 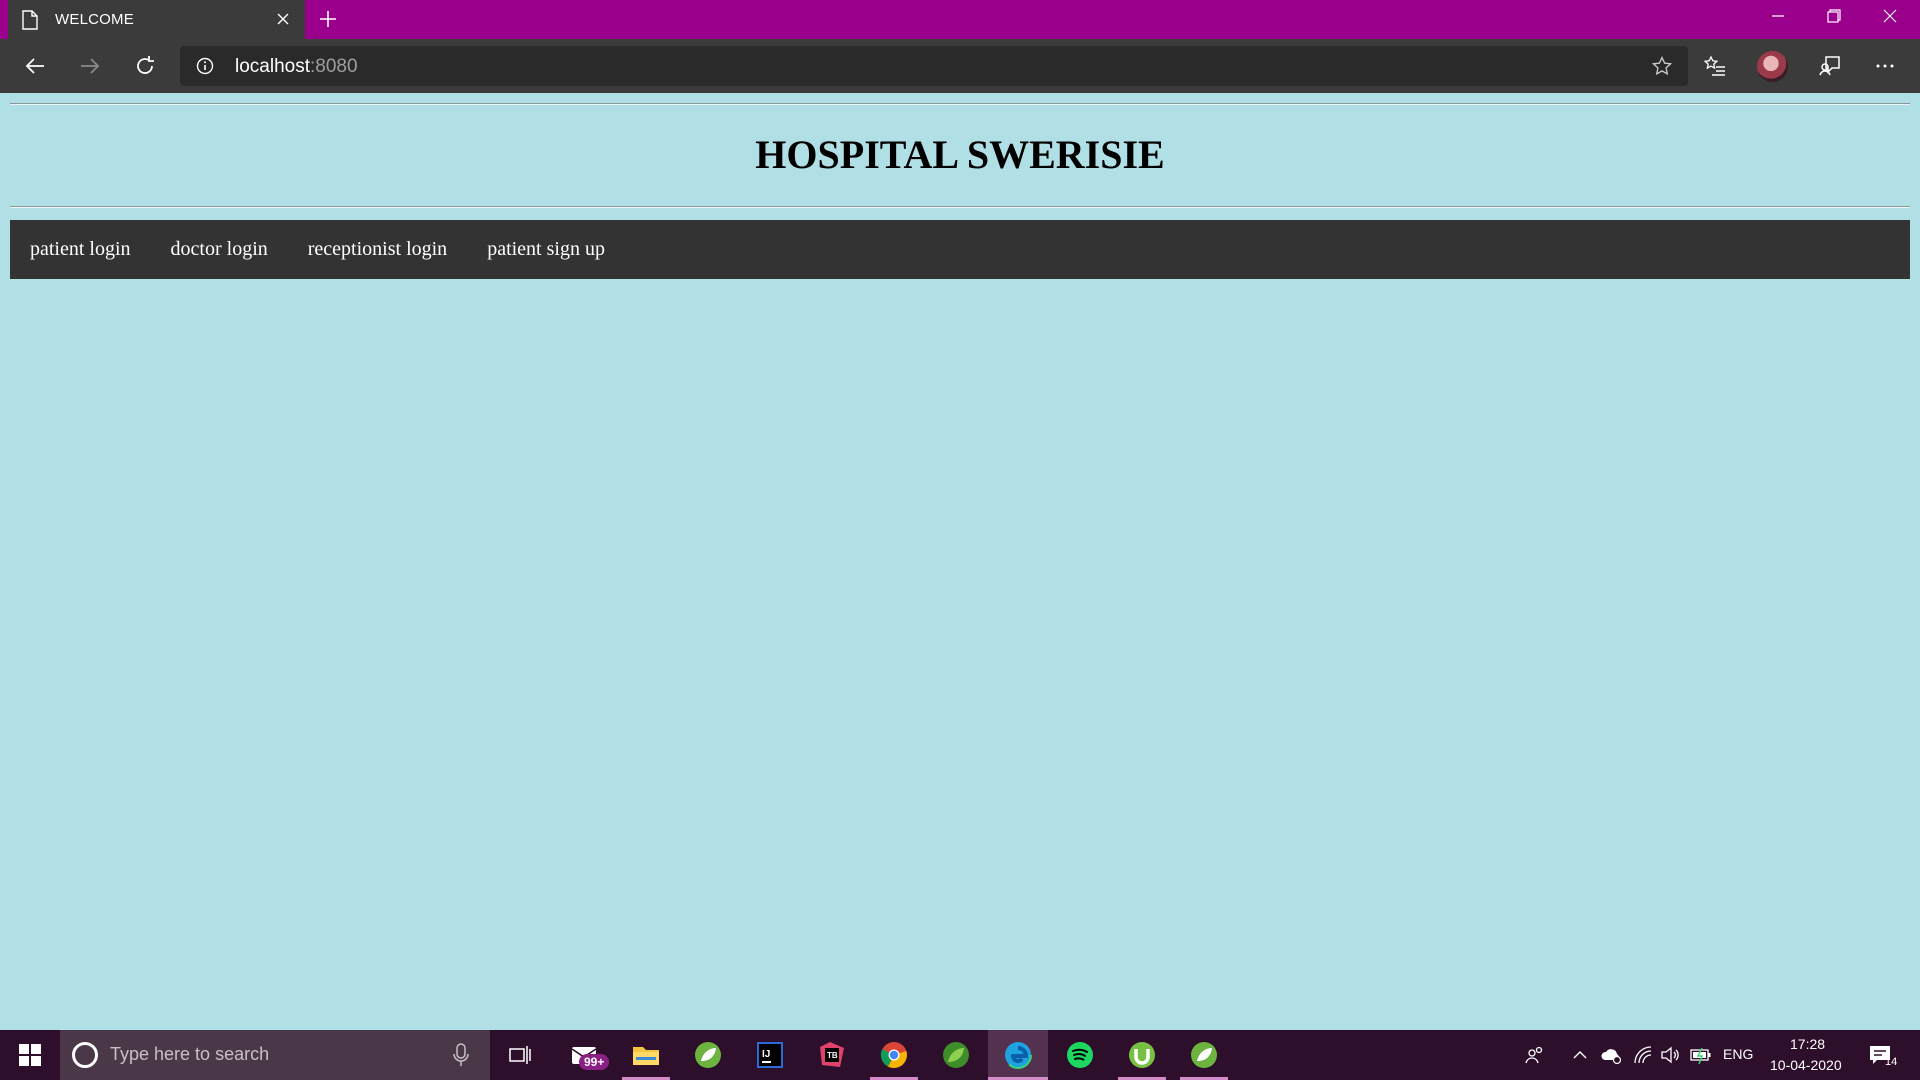 I want to click on url-text: localhost:8080, so click(x=296, y=67).